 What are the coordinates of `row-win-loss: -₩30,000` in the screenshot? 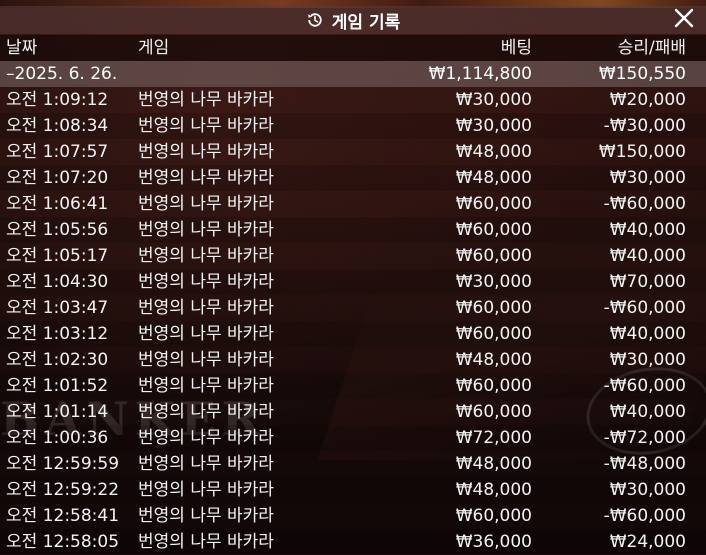 It's located at (644, 126).